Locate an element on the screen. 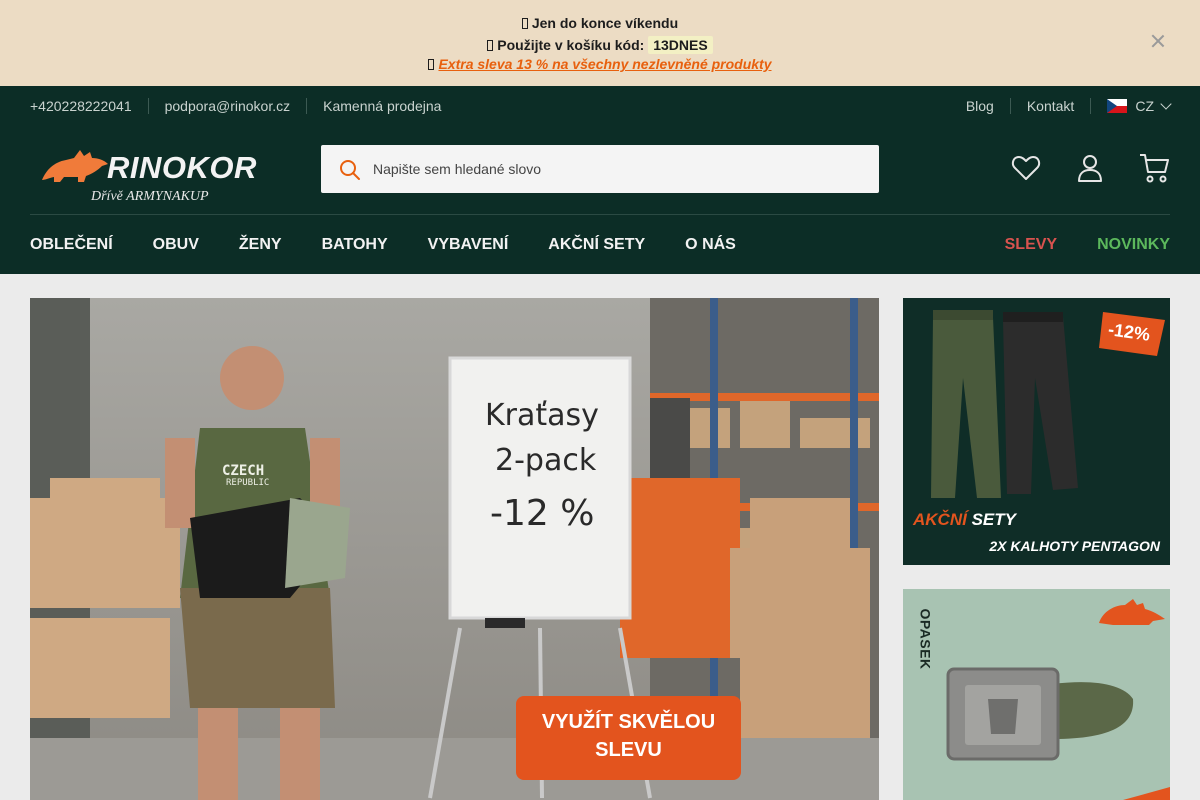  search-input is located at coordinates (618, 169).